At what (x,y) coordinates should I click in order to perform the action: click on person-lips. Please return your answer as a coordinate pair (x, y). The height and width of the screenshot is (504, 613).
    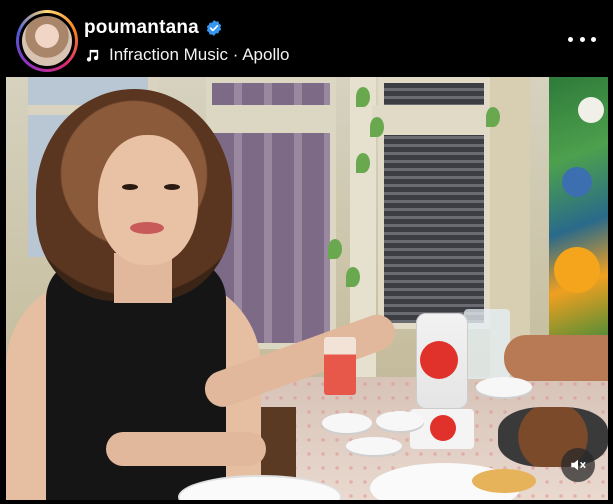
    Looking at the image, I should click on (147, 228).